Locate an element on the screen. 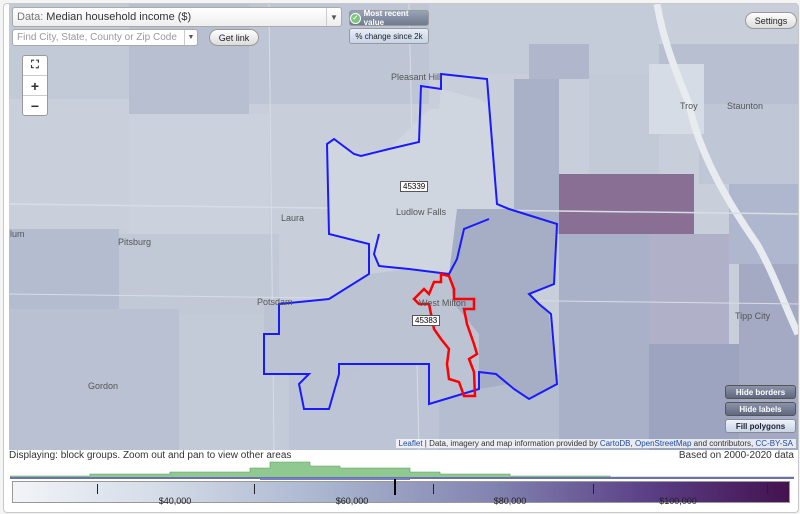 The height and width of the screenshot is (514, 800). place-label-troy: Troy is located at coordinates (689, 106).